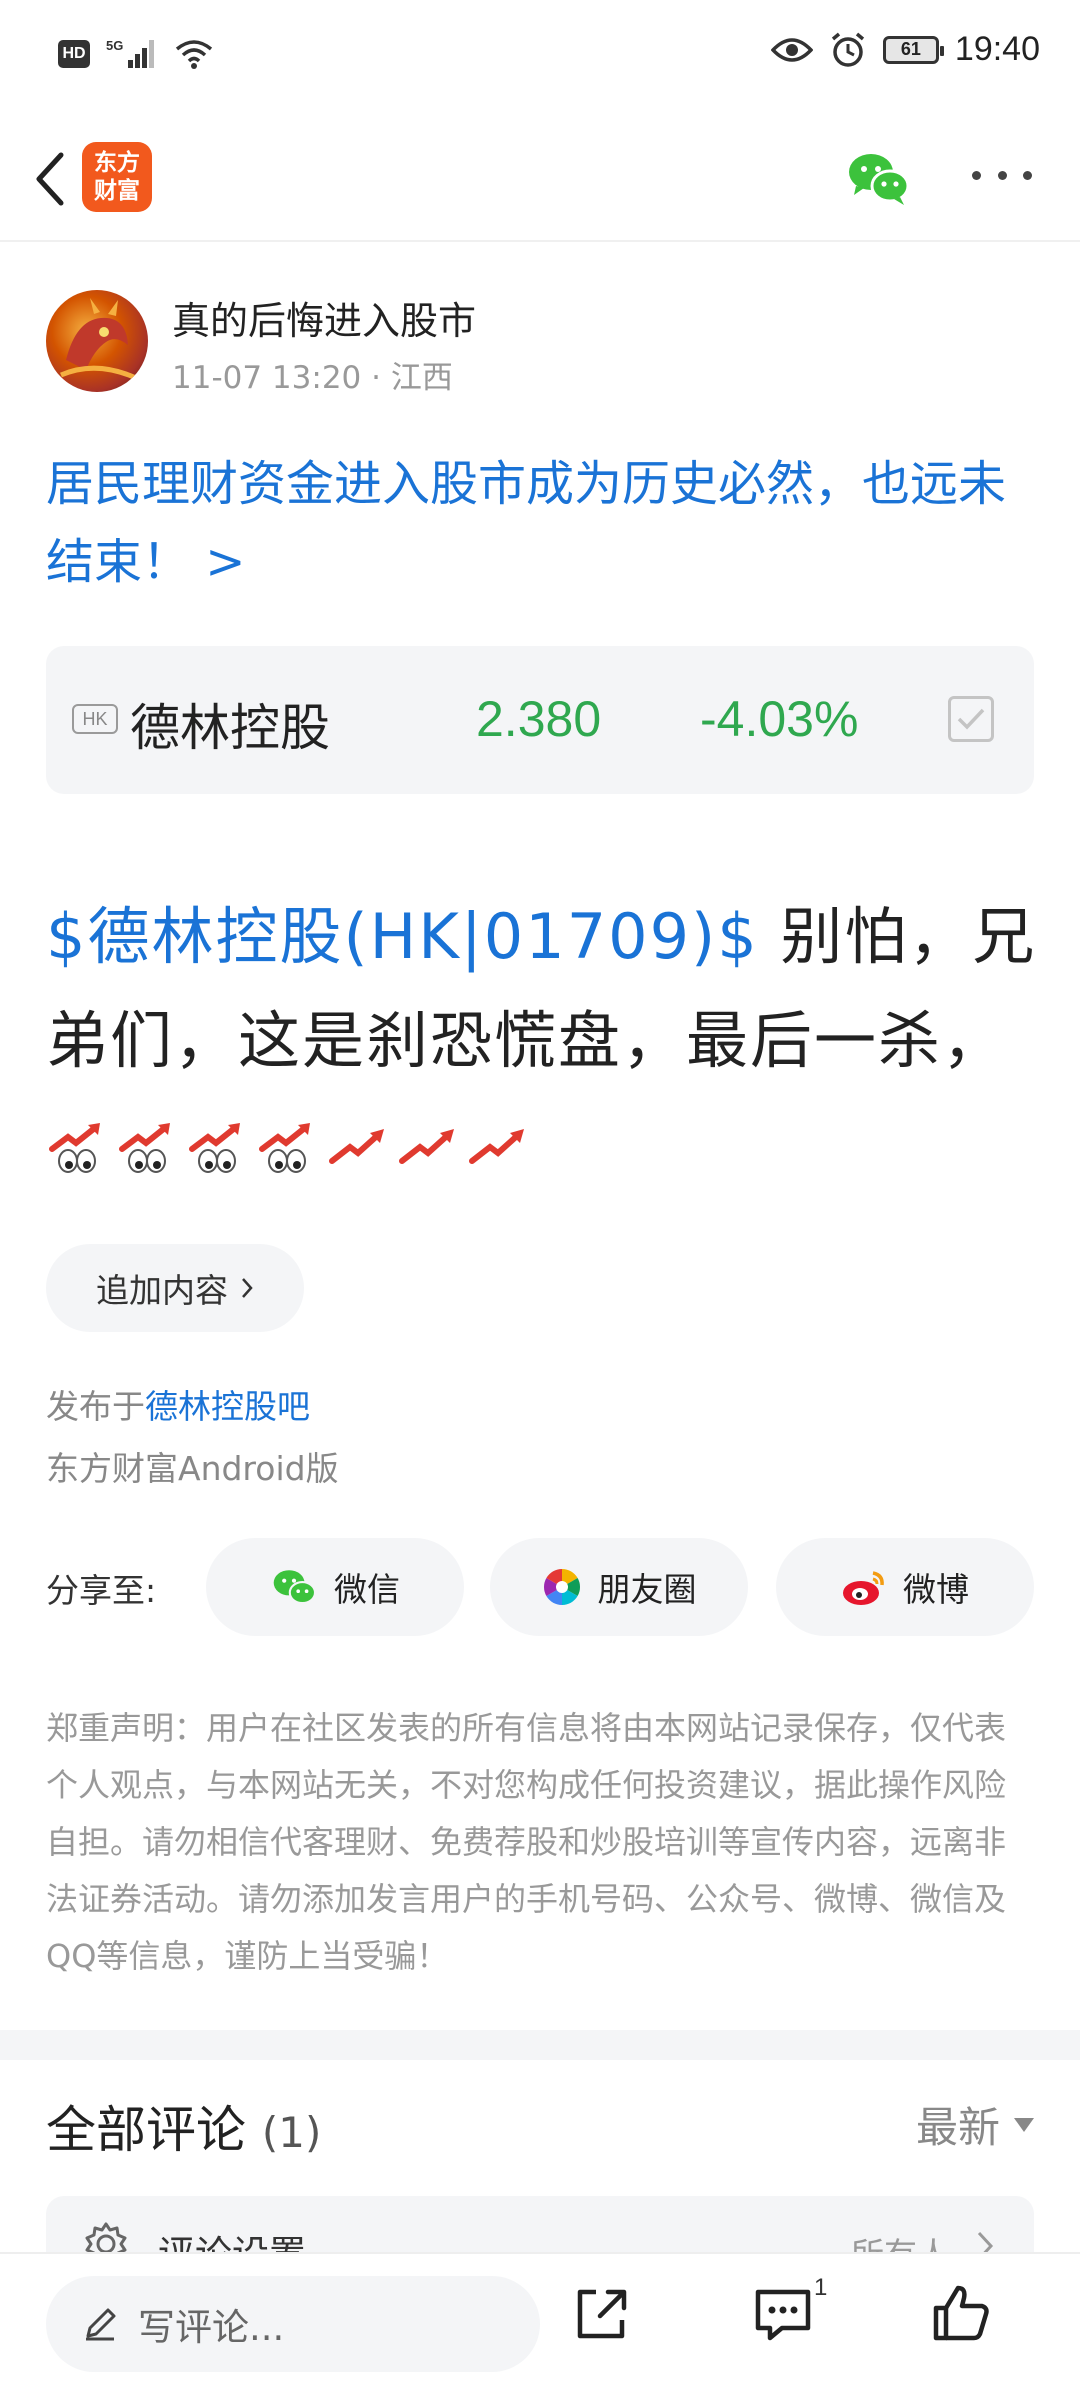 This screenshot has height=2388, width=1080. Describe the element at coordinates (130, 53) in the screenshot. I see `signal-5g-icon: 5G` at that location.